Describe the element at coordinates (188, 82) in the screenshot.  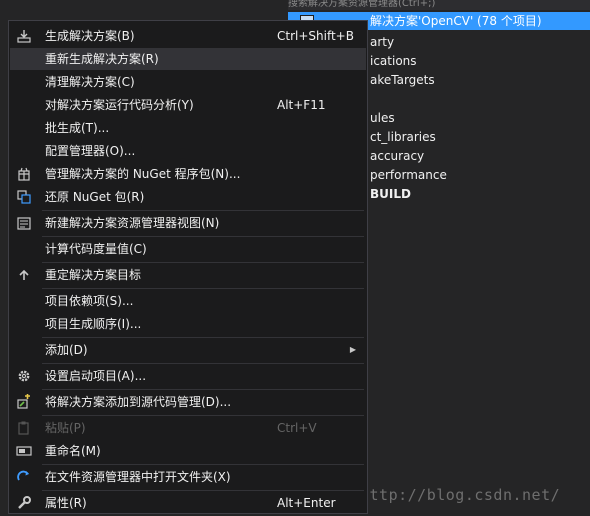
I see `menu-item-clean-solution: 清理解决方案(C)` at that location.